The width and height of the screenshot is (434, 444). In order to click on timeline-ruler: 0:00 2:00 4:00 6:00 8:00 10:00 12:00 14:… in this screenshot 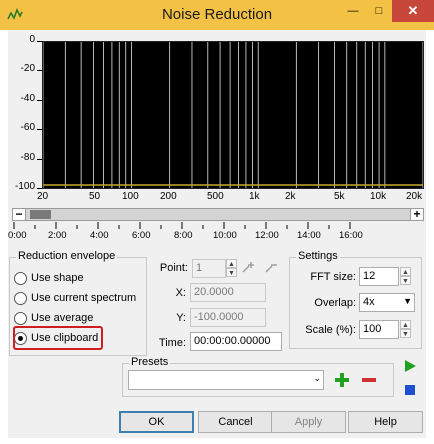, I will do `click(217, 233)`.